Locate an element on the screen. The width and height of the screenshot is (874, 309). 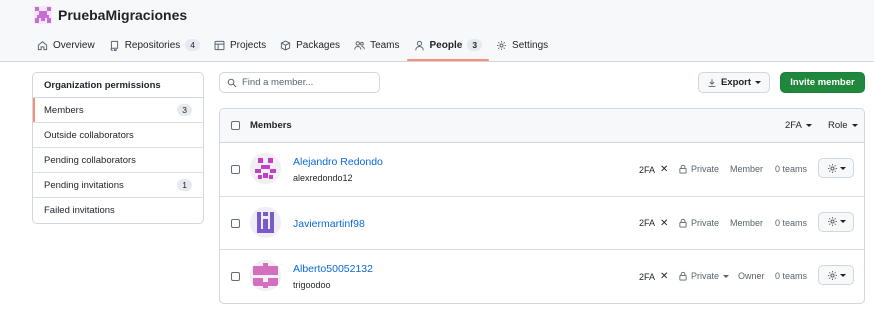
table-icon is located at coordinates (219, 45).